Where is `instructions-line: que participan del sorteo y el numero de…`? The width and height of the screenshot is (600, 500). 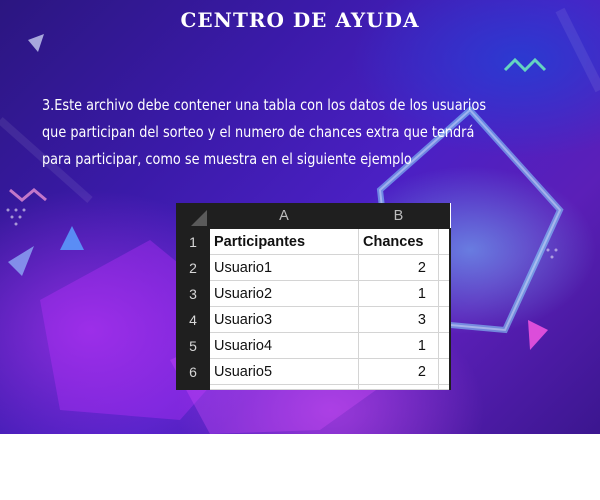 instructions-line: que participan del sorteo y el numero de… is located at coordinates (258, 132).